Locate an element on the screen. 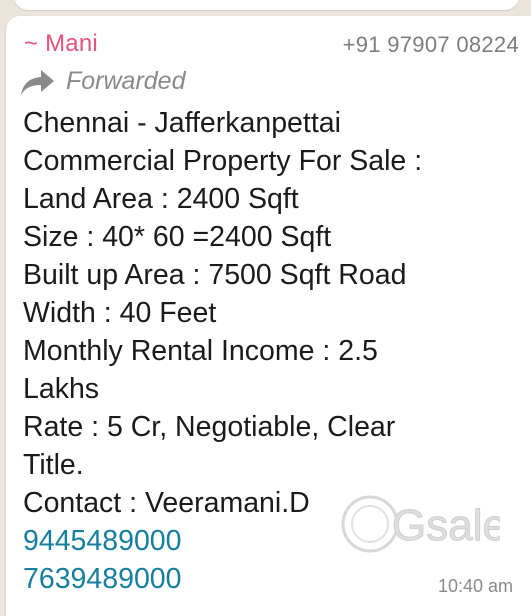 The height and width of the screenshot is (616, 531). message-line: Chennai - Jafferkanpettai is located at coordinates (182, 123).